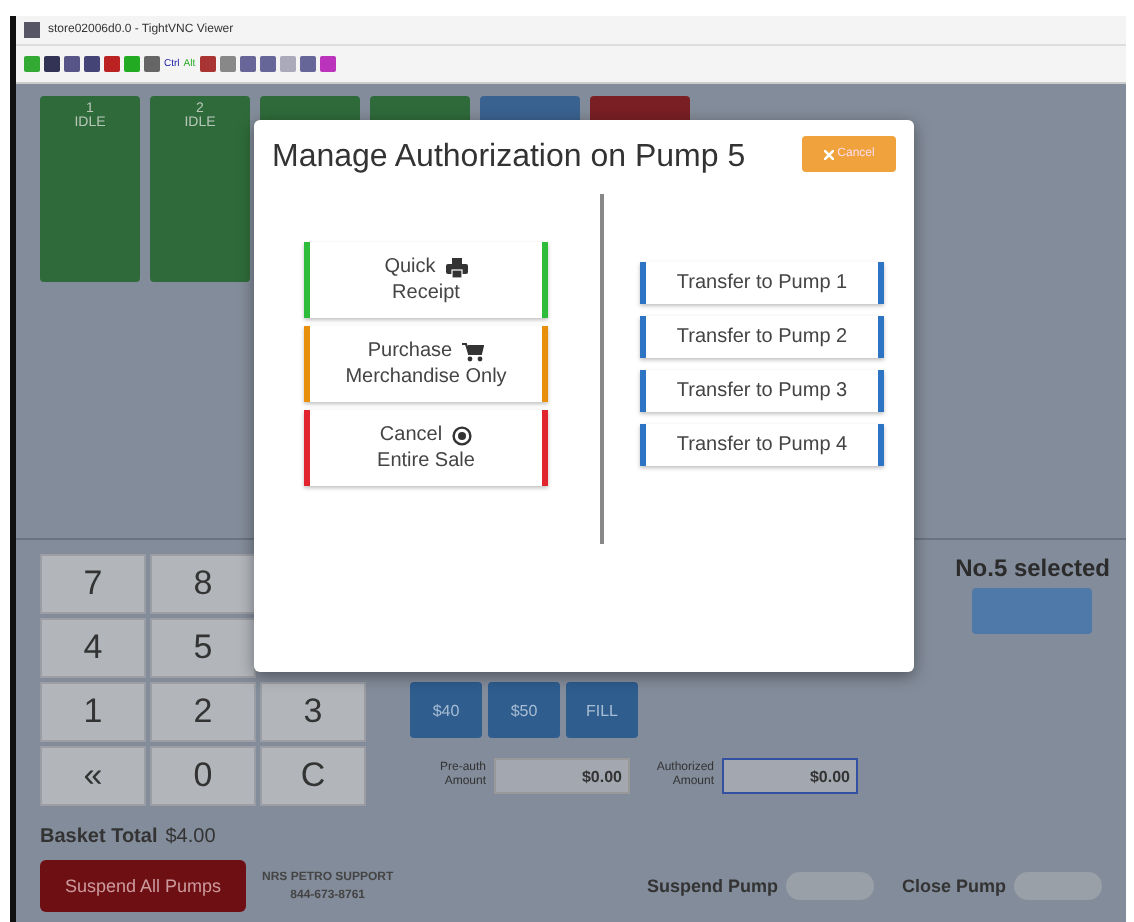  What do you see at coordinates (1032, 568) in the screenshot?
I see `selection-label: No.5 selected` at bounding box center [1032, 568].